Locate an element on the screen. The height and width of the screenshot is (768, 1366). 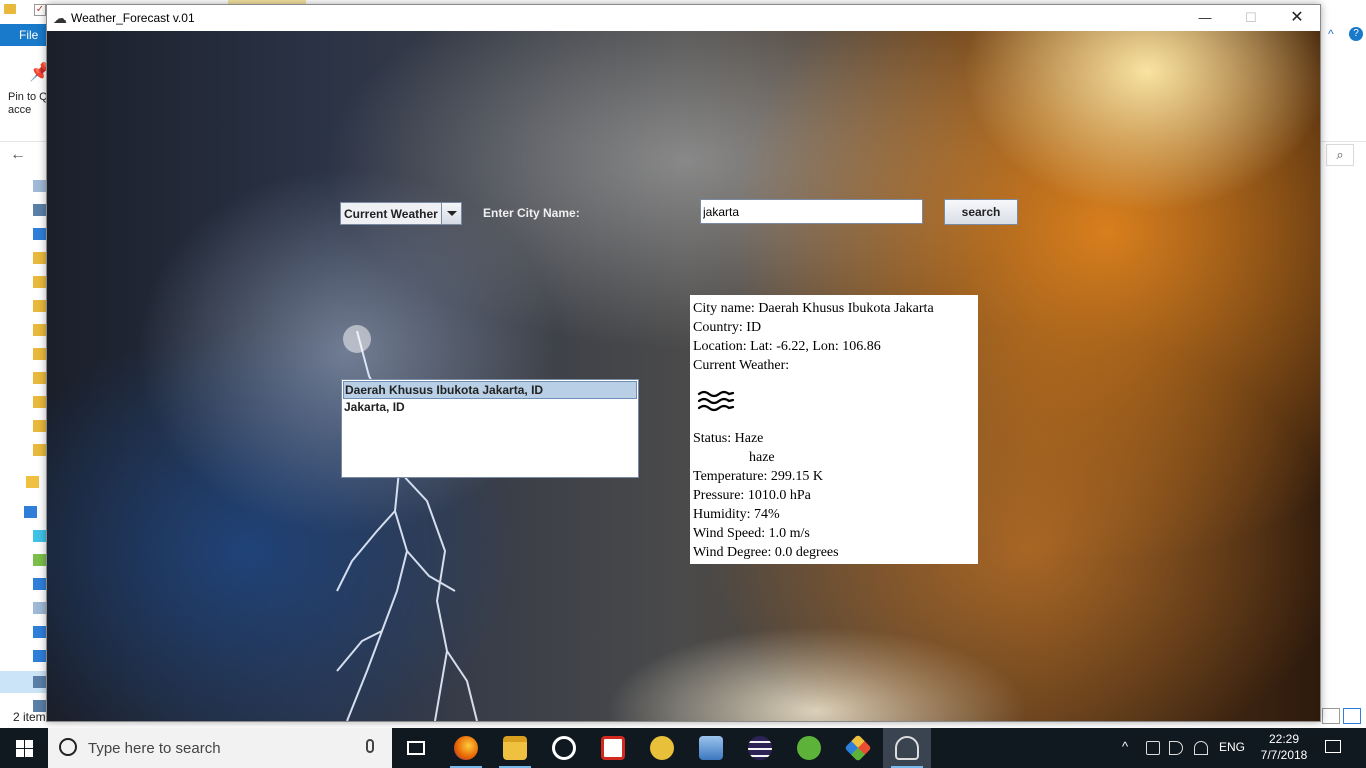
music-icon is located at coordinates (39, 656).